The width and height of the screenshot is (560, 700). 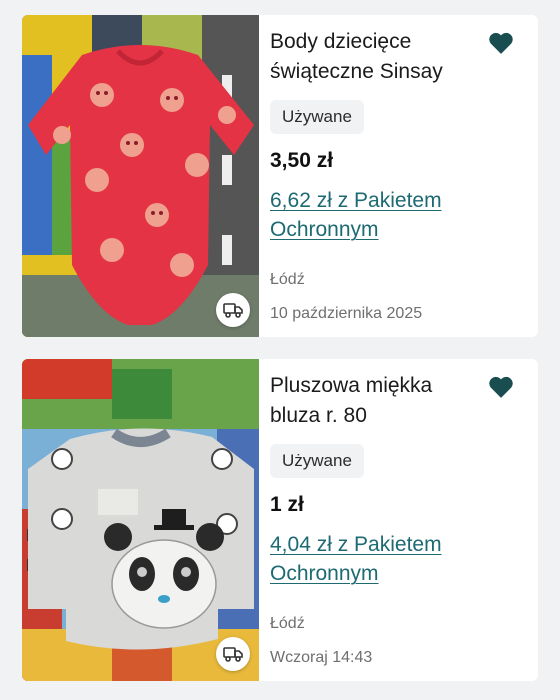 What do you see at coordinates (321, 657) in the screenshot?
I see `listing-date: Wczoraj 14:43` at bounding box center [321, 657].